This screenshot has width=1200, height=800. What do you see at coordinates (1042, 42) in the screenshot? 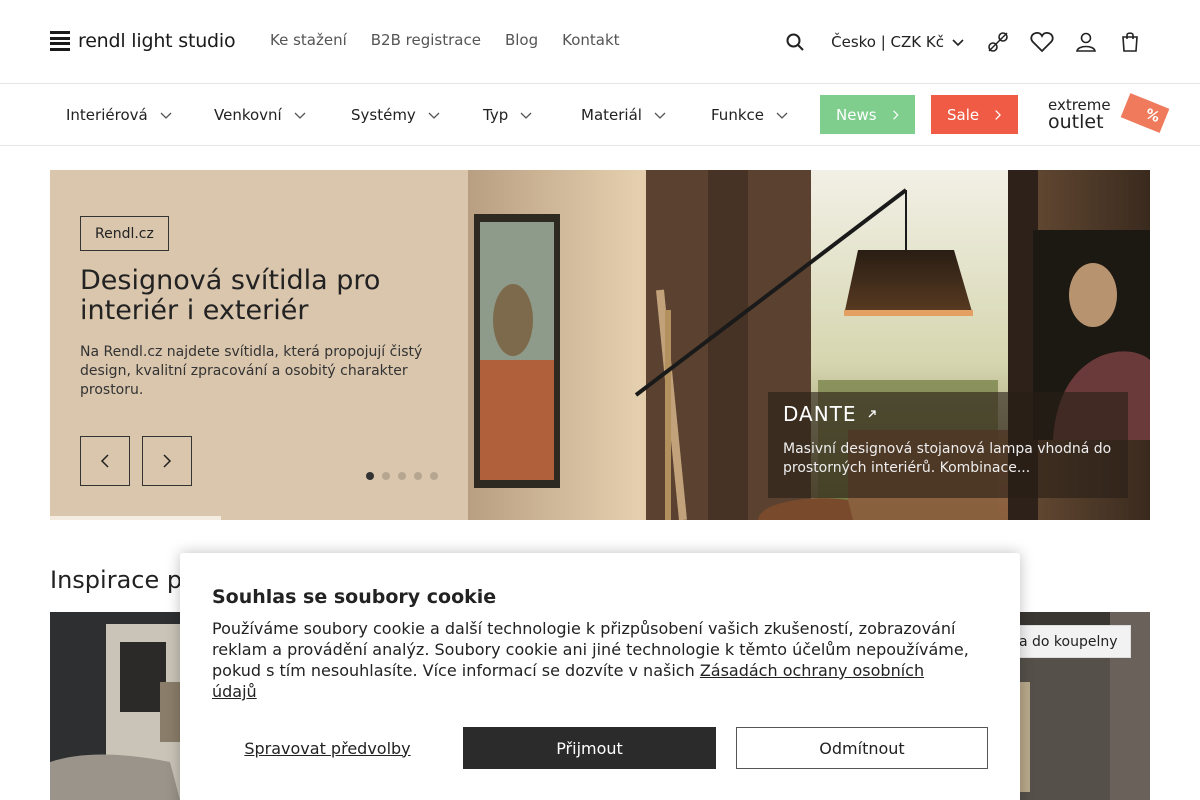
I see `heart-icon` at bounding box center [1042, 42].